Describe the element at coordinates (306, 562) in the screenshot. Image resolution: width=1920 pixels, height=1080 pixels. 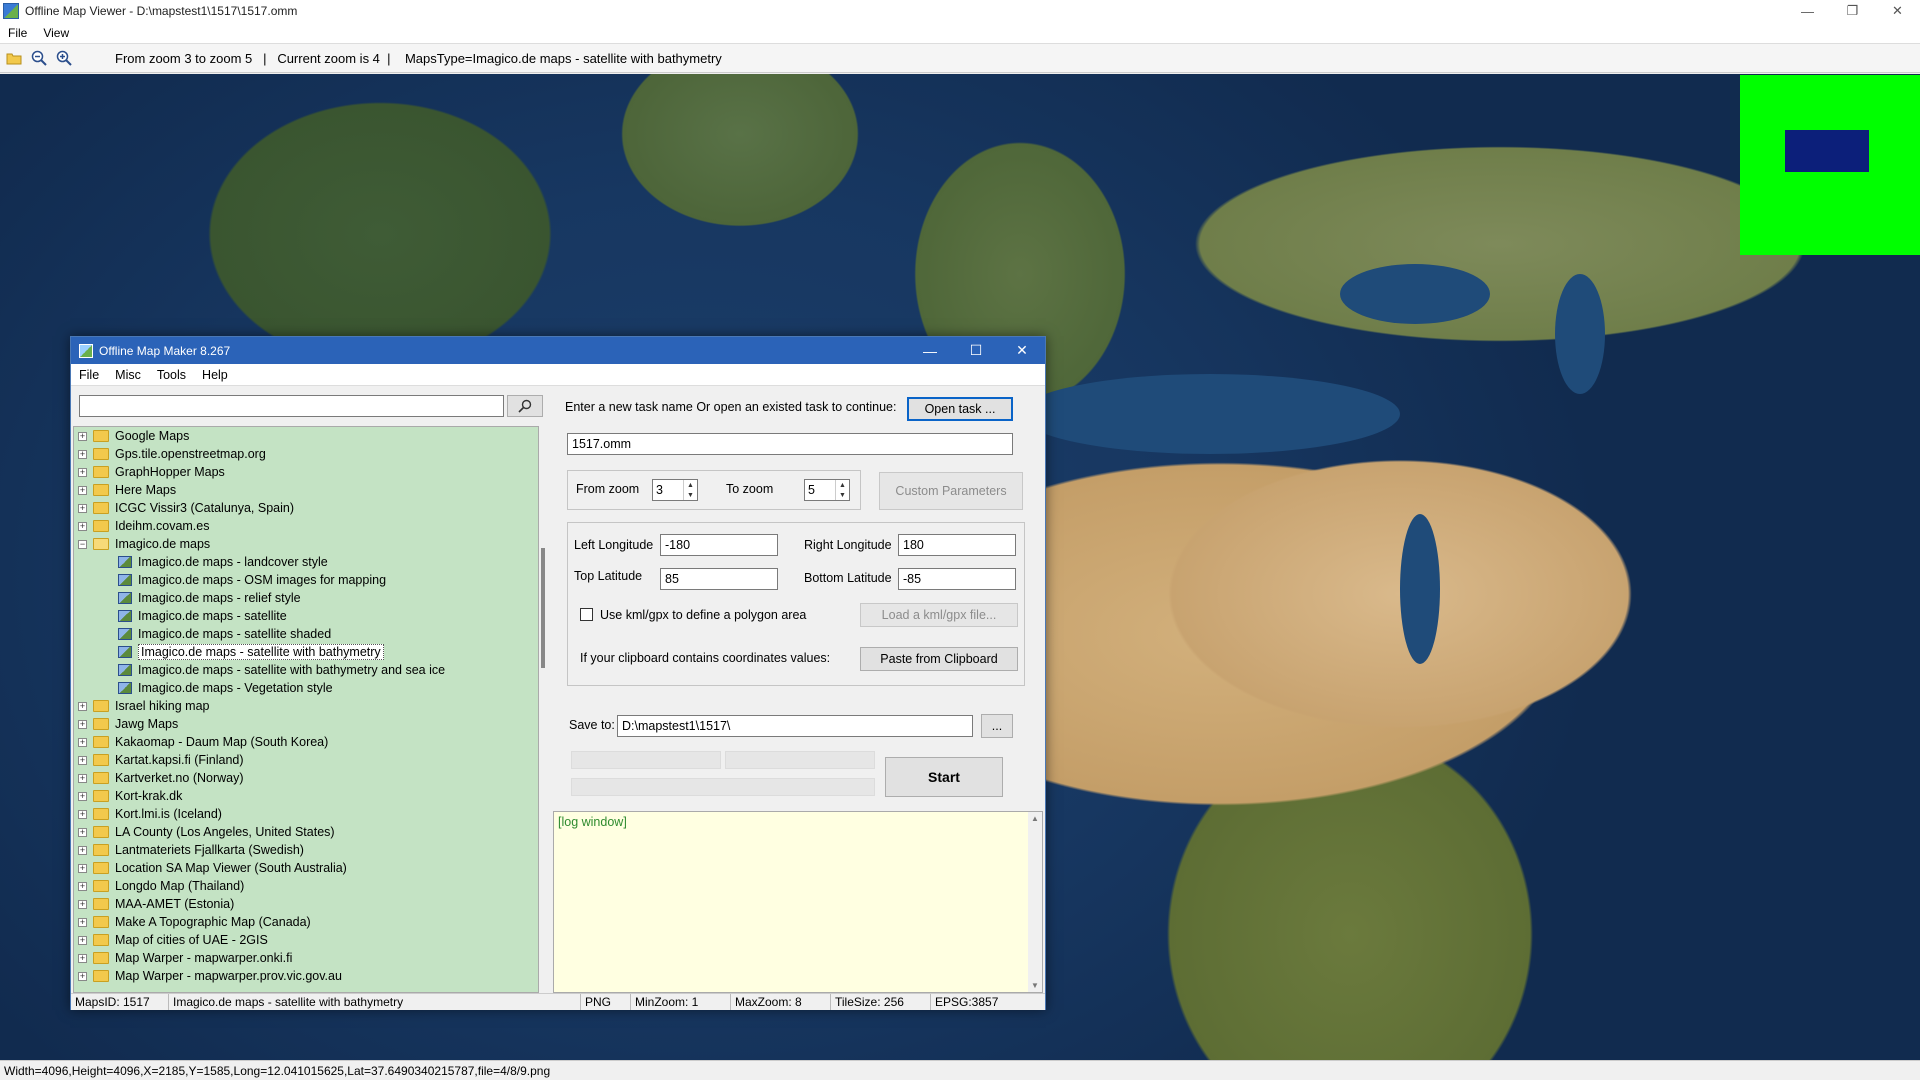
I see `tree-map-item: Imagico.de maps - landcover style` at that location.